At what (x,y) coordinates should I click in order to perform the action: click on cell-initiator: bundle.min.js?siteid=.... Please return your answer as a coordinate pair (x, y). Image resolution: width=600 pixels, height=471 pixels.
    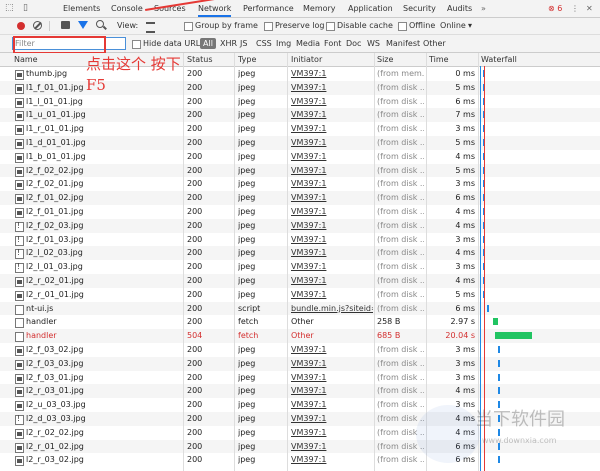
    Looking at the image, I should click on (332, 309).